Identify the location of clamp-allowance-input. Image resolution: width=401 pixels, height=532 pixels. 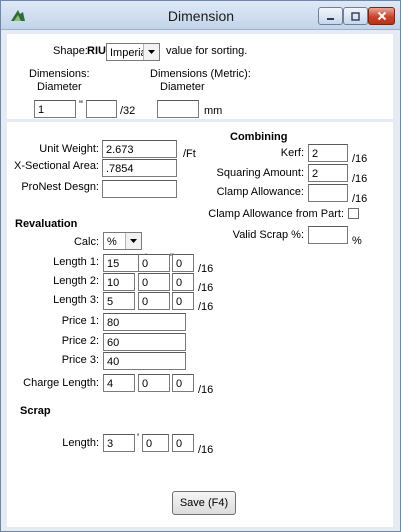
(328, 193).